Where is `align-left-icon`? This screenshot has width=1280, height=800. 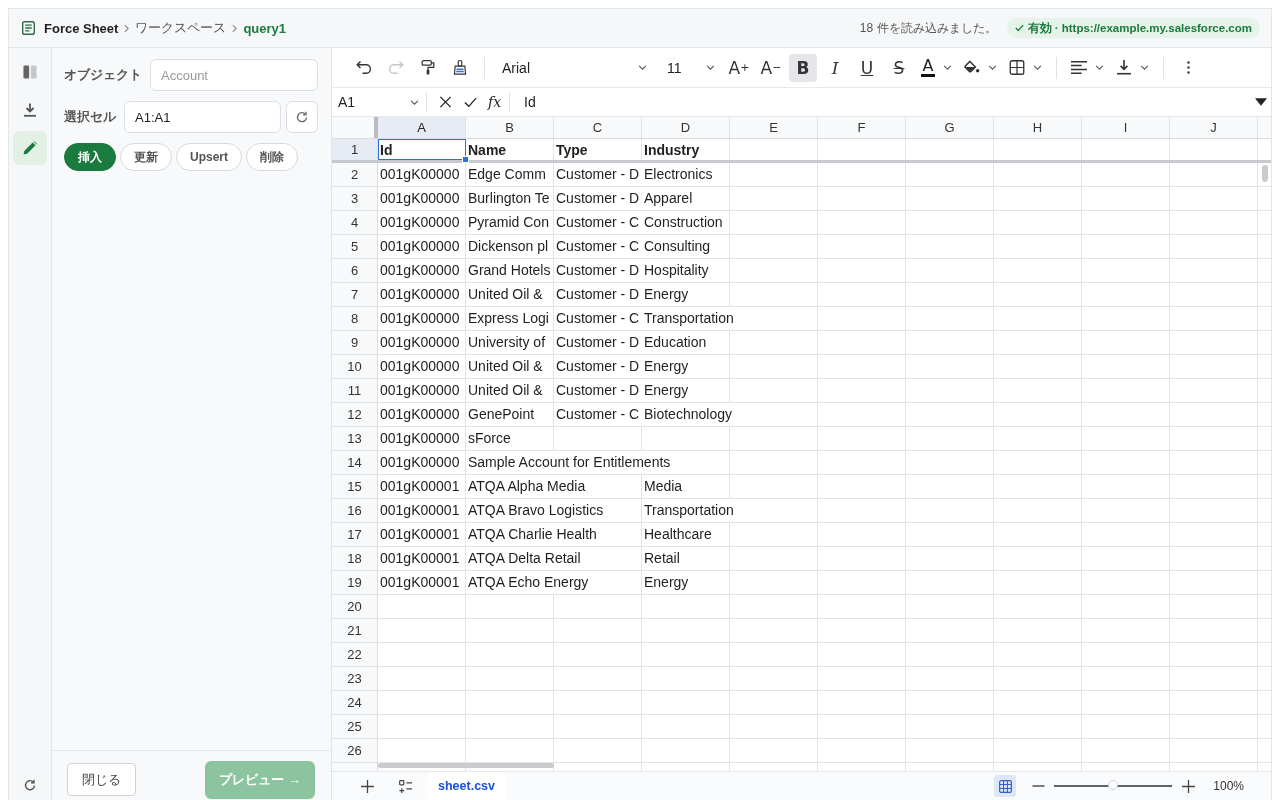 align-left-icon is located at coordinates (1079, 67).